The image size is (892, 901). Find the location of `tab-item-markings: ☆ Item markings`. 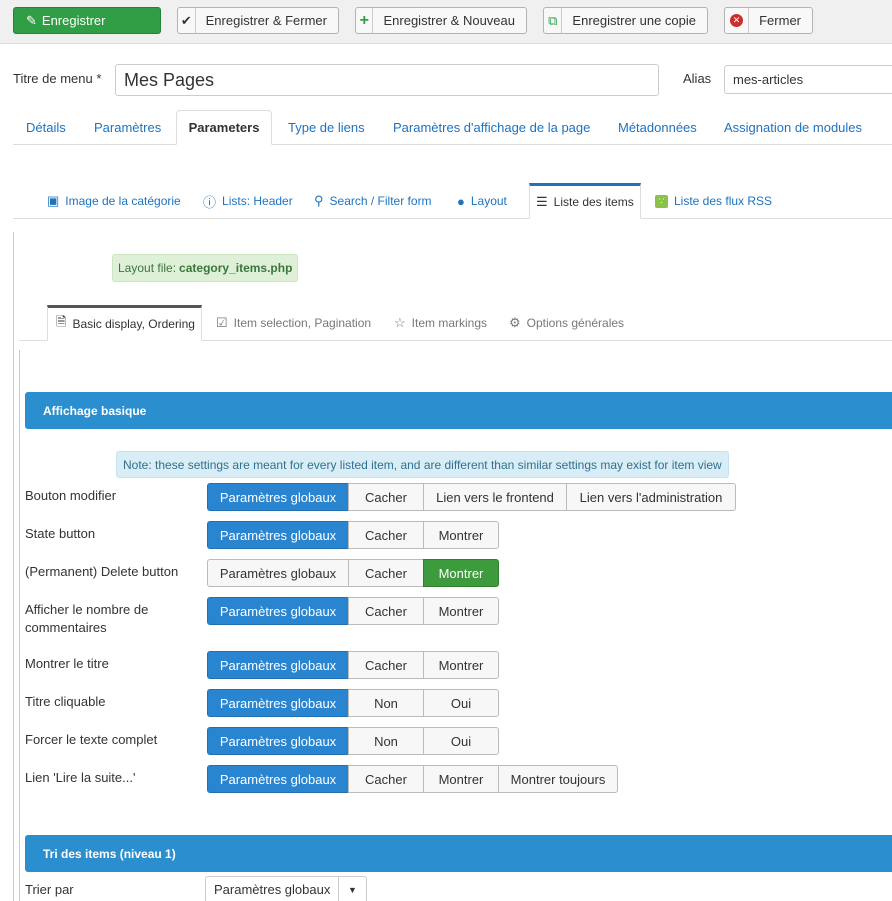

tab-item-markings: ☆ Item markings is located at coordinates (440, 323).